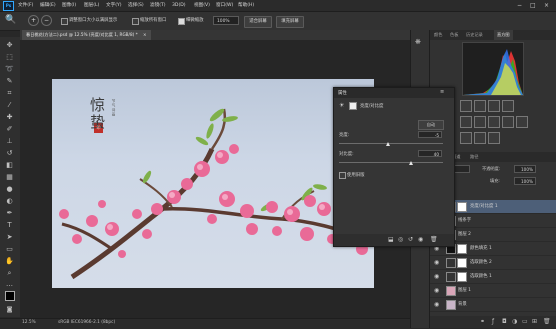 The height and width of the screenshot is (329, 556). I want to click on delete-layer-icon: 🗑, so click(547, 321).